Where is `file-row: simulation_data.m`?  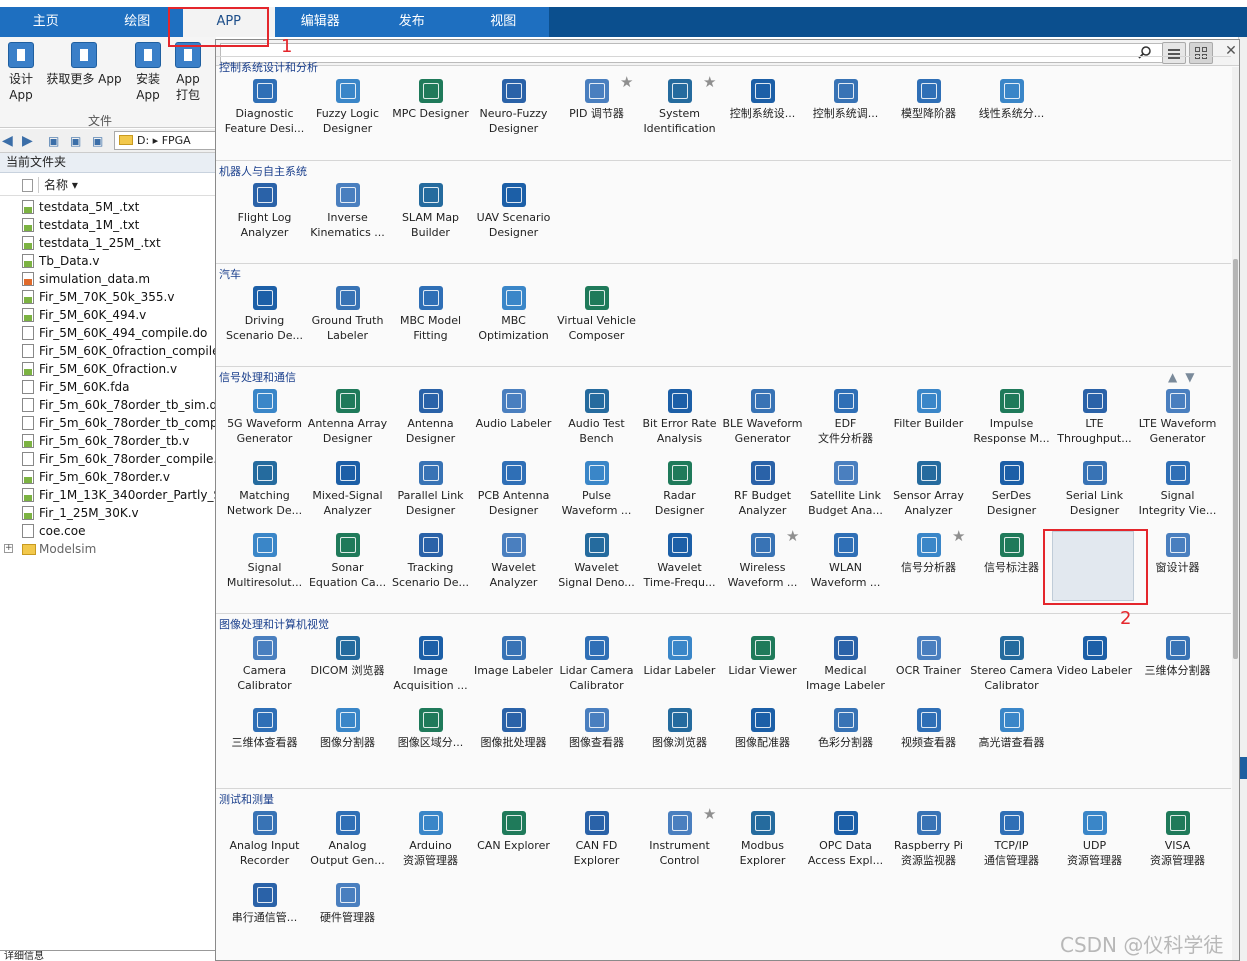
file-row: simulation_data.m is located at coordinates (108, 279).